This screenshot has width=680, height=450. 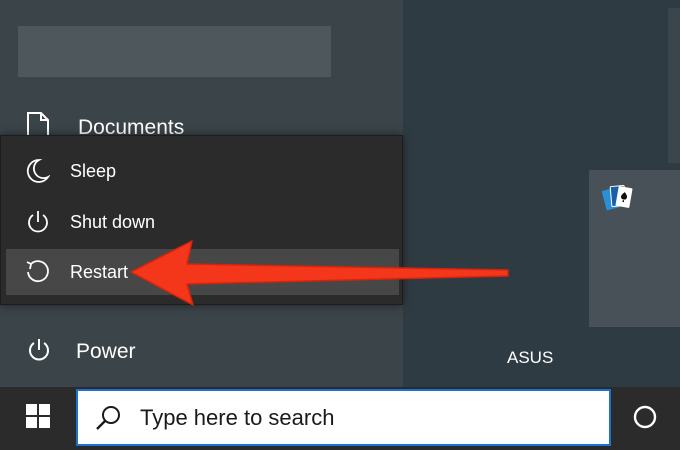 I want to click on user-account-bar, so click(x=174, y=51).